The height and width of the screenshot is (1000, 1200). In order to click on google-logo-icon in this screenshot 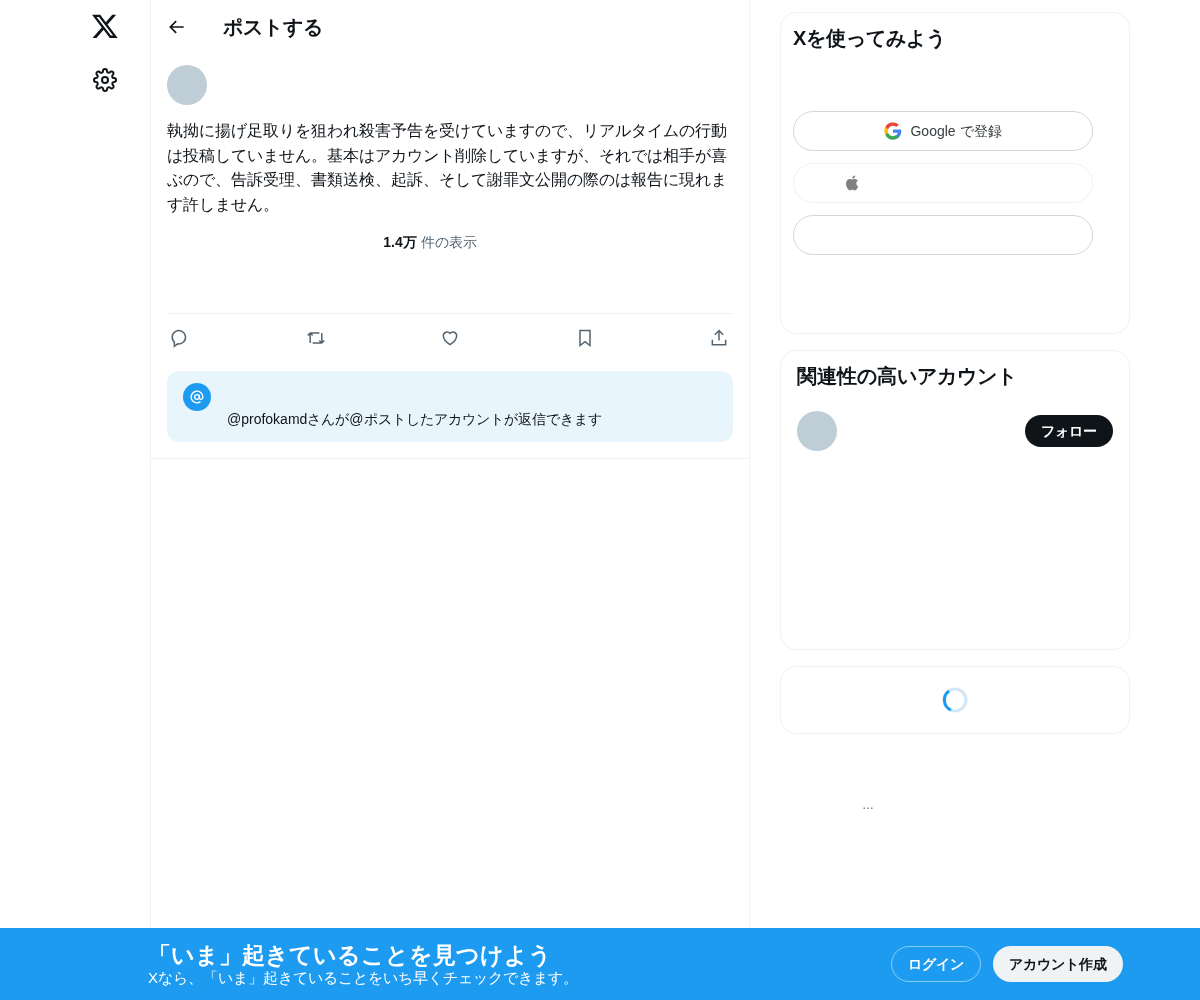, I will do `click(893, 131)`.